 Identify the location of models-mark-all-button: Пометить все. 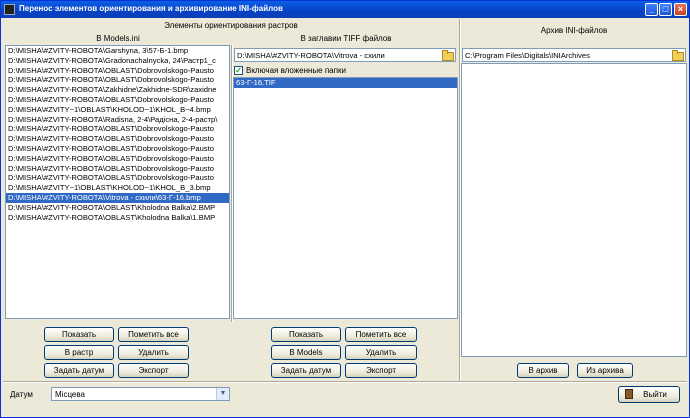
(153, 334).